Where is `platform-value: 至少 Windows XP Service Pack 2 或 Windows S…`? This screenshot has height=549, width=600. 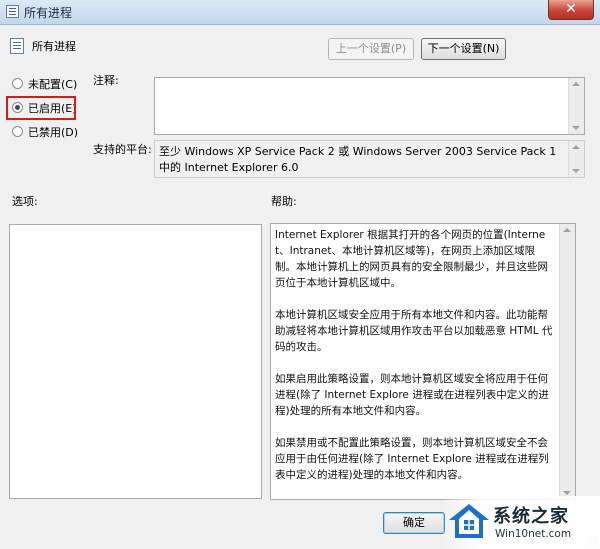 platform-value: 至少 Windows XP Service Pack 2 或 Windows S… is located at coordinates (358, 159).